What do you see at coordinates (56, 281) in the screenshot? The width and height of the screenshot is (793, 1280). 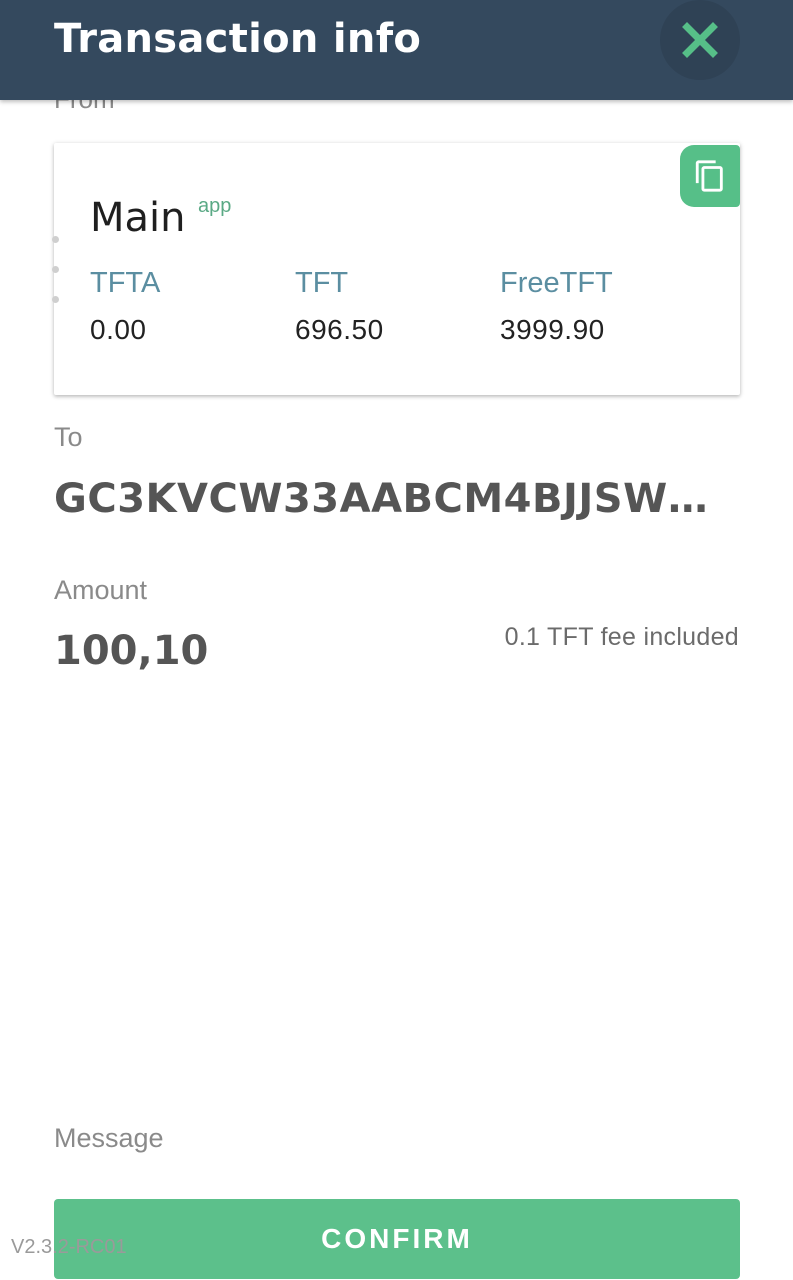 I see `page-indicator-dots` at bounding box center [56, 281].